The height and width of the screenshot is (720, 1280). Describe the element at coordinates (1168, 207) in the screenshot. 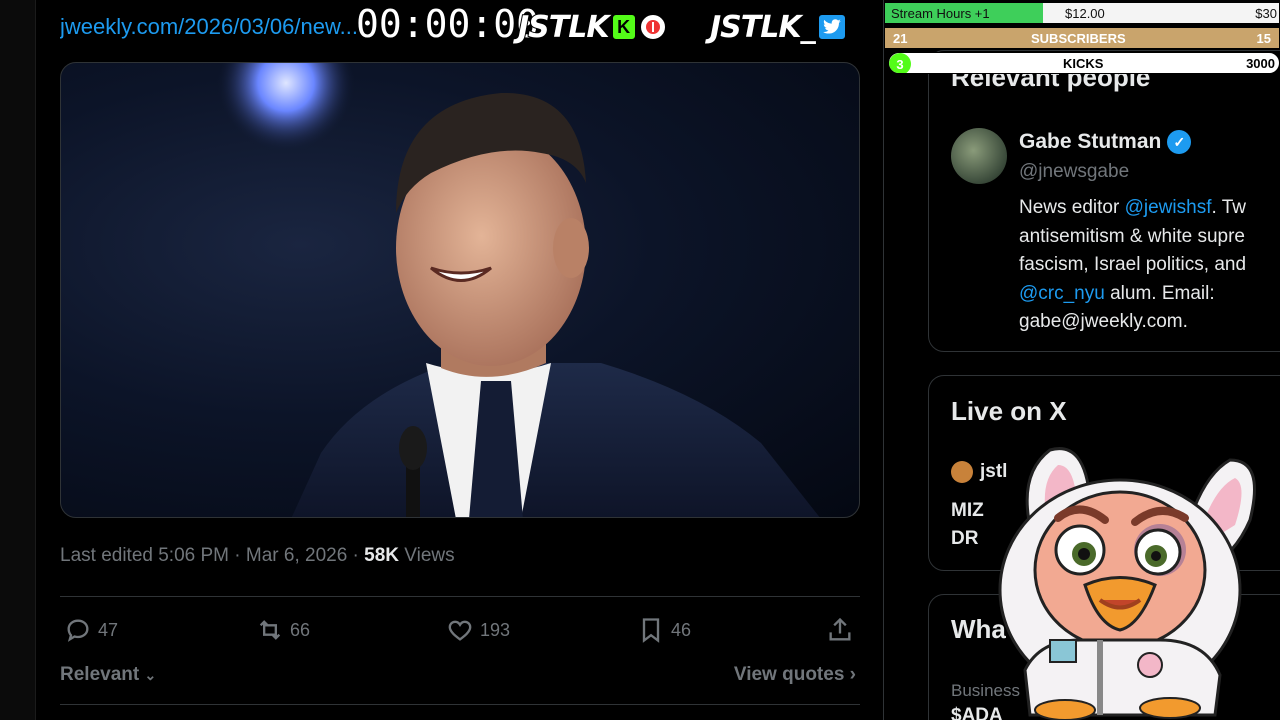

I see `mention-link: @jewishsf` at that location.